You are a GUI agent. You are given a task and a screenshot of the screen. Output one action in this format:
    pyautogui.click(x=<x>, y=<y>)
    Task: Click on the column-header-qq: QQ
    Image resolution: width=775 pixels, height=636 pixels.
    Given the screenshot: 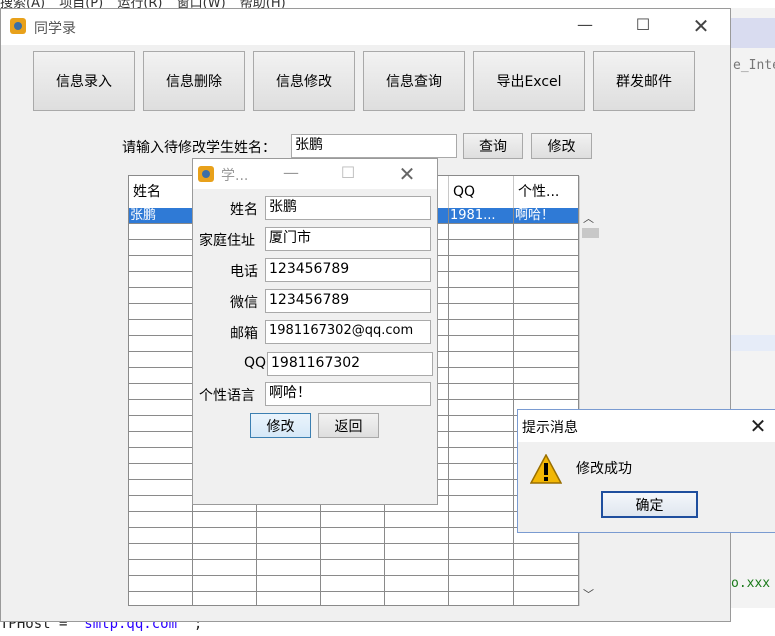 What is the action you would take?
    pyautogui.click(x=481, y=192)
    